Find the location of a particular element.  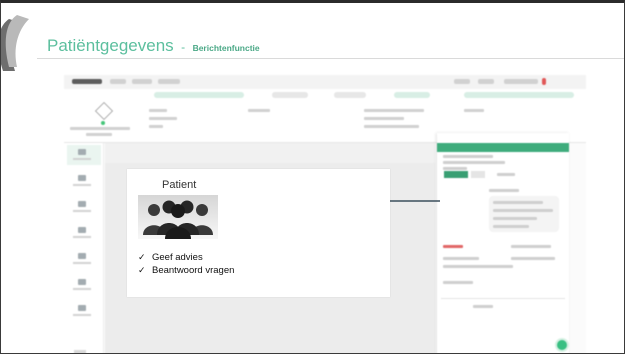

checklist-item-label: Beantwoord vragen is located at coordinates (193, 270).